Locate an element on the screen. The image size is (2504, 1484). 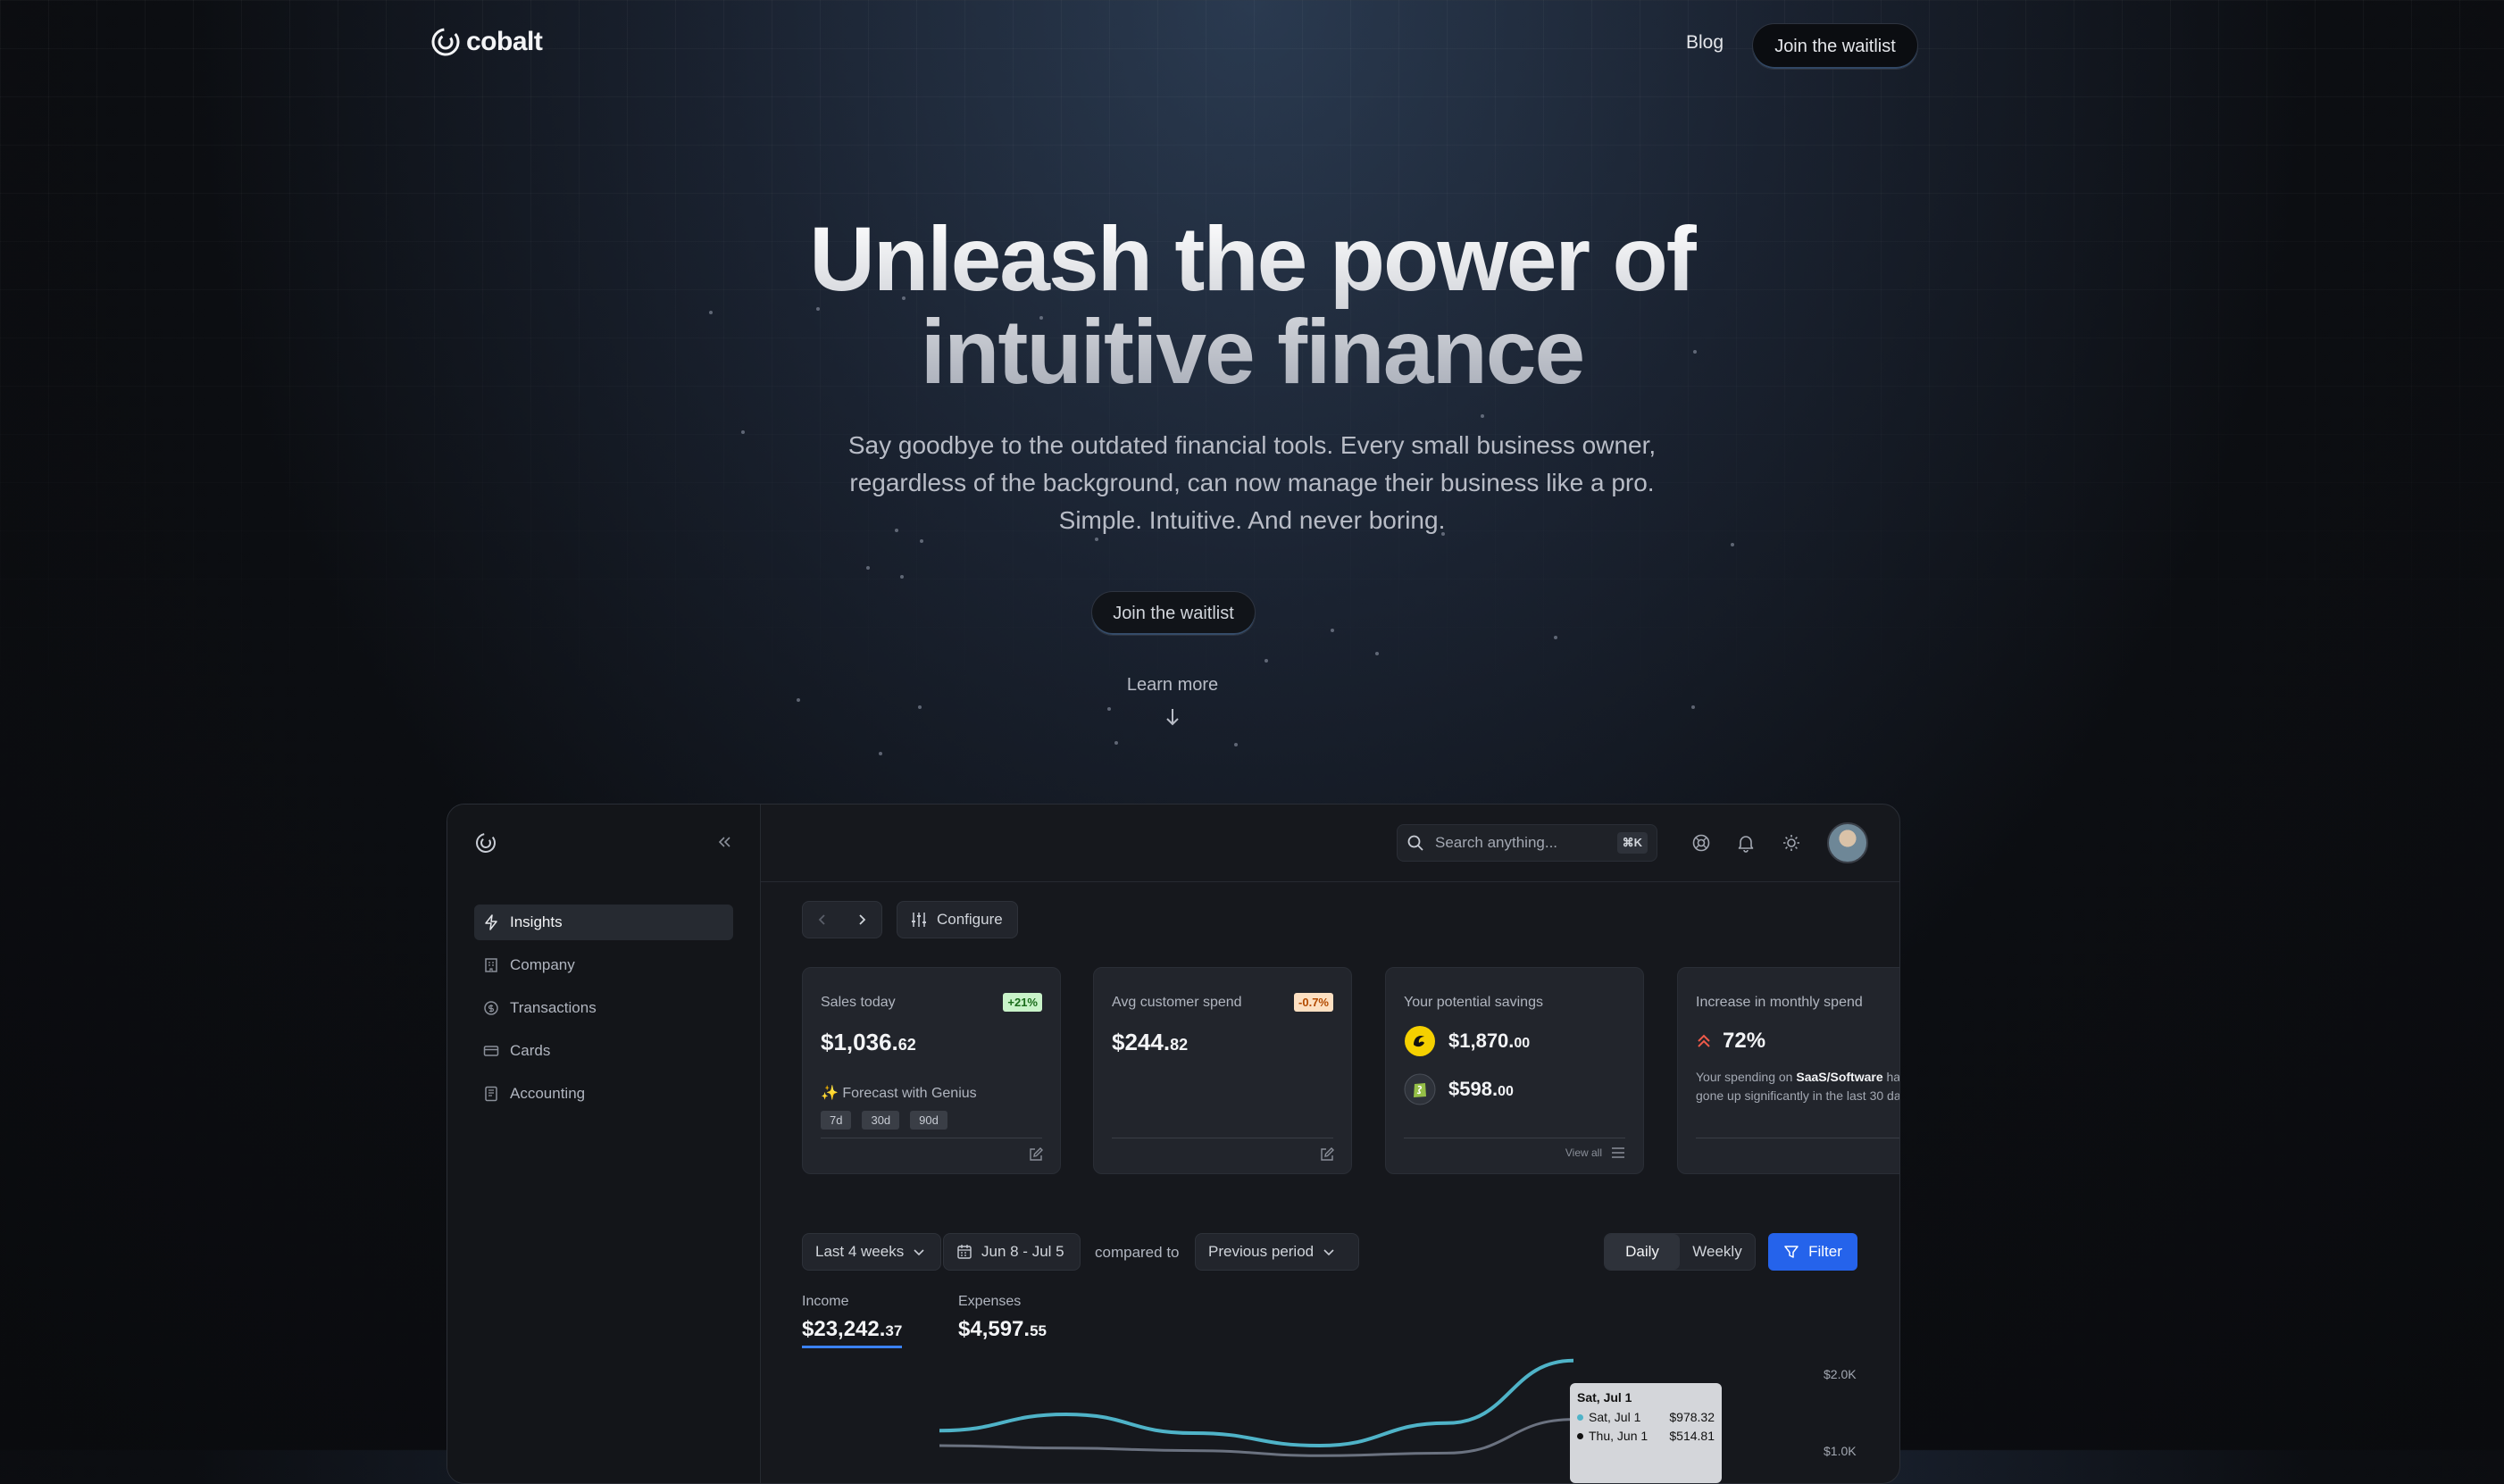
savings-value: $598.00 is located at coordinates (1481, 1089).